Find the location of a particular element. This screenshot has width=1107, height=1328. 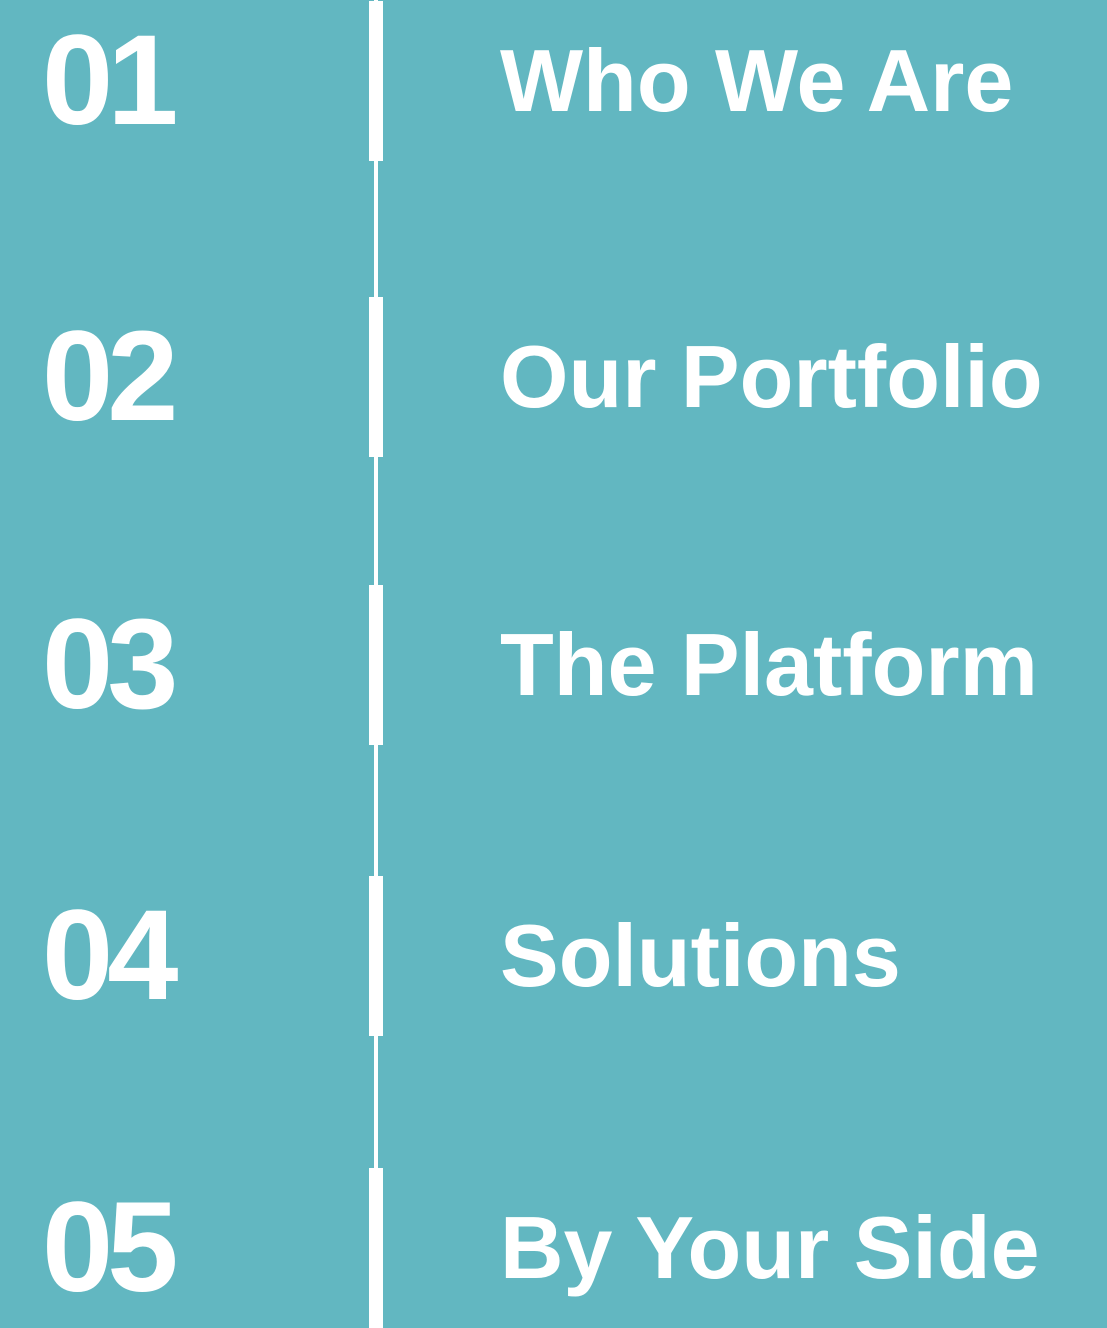

item-number: 04 is located at coordinates (110, 955).